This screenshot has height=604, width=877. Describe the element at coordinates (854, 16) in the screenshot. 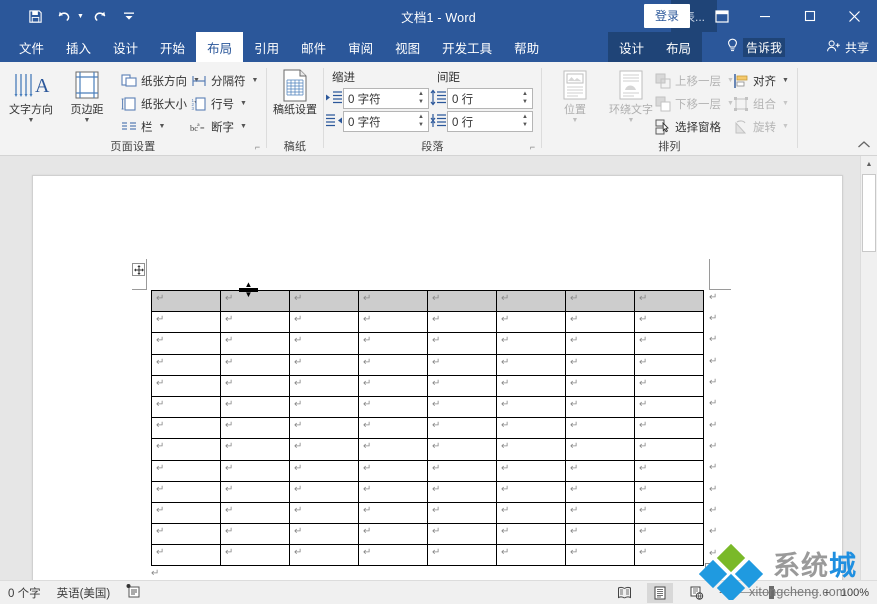

I see `close-icon` at that location.